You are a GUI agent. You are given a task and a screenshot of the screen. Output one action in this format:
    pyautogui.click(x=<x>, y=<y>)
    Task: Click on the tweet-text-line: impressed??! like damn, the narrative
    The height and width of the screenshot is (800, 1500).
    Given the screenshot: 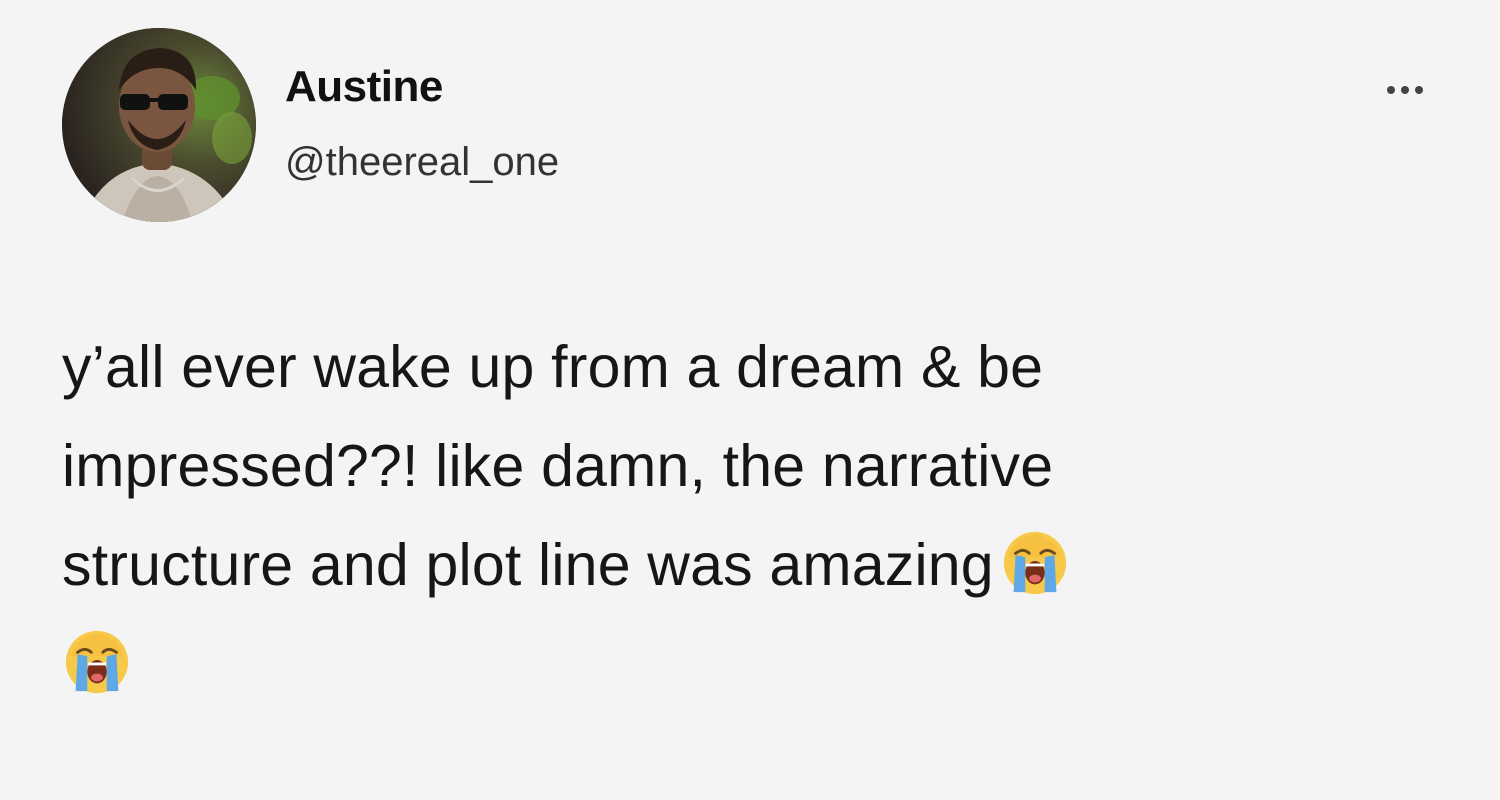 What is the action you would take?
    pyautogui.click(x=558, y=466)
    